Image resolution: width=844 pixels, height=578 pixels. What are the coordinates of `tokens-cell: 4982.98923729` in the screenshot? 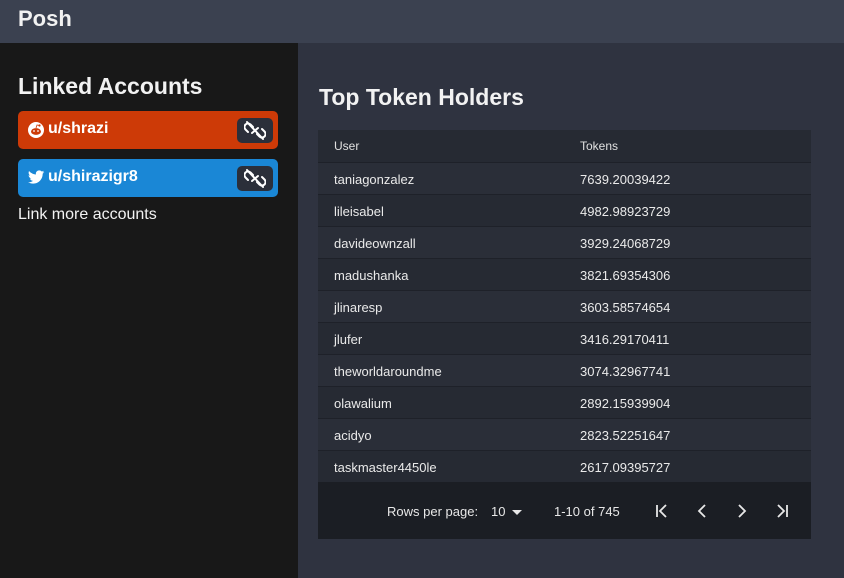 It's located at (625, 211).